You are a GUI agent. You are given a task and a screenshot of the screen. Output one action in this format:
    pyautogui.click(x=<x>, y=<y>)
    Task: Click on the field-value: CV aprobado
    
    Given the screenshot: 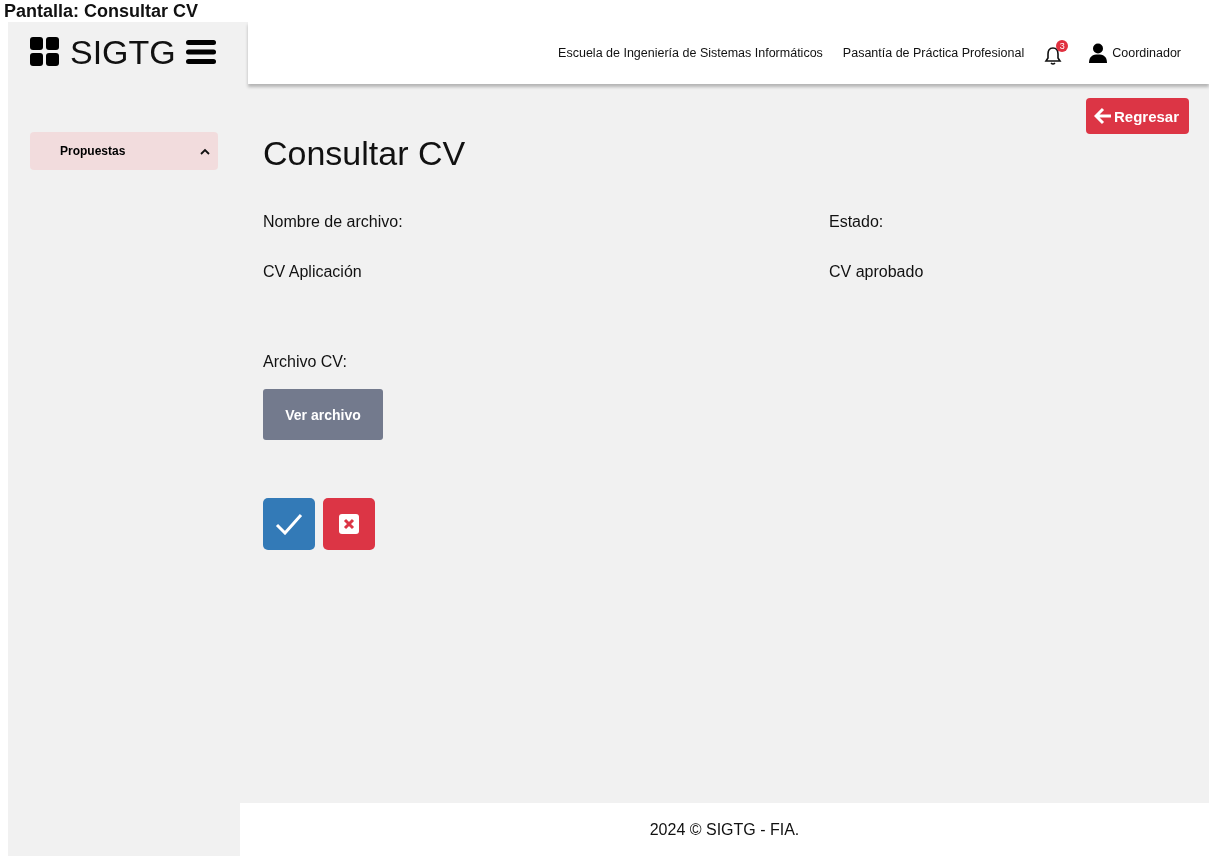 What is the action you would take?
    pyautogui.click(x=877, y=272)
    